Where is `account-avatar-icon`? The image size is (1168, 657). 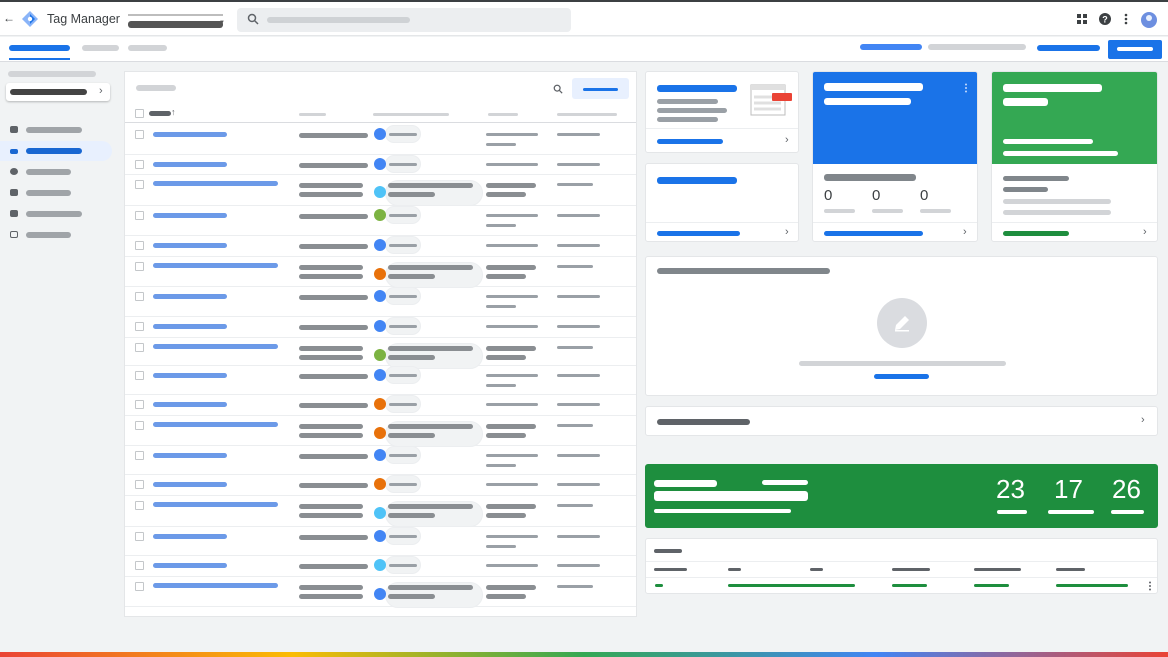 account-avatar-icon is located at coordinates (1149, 20).